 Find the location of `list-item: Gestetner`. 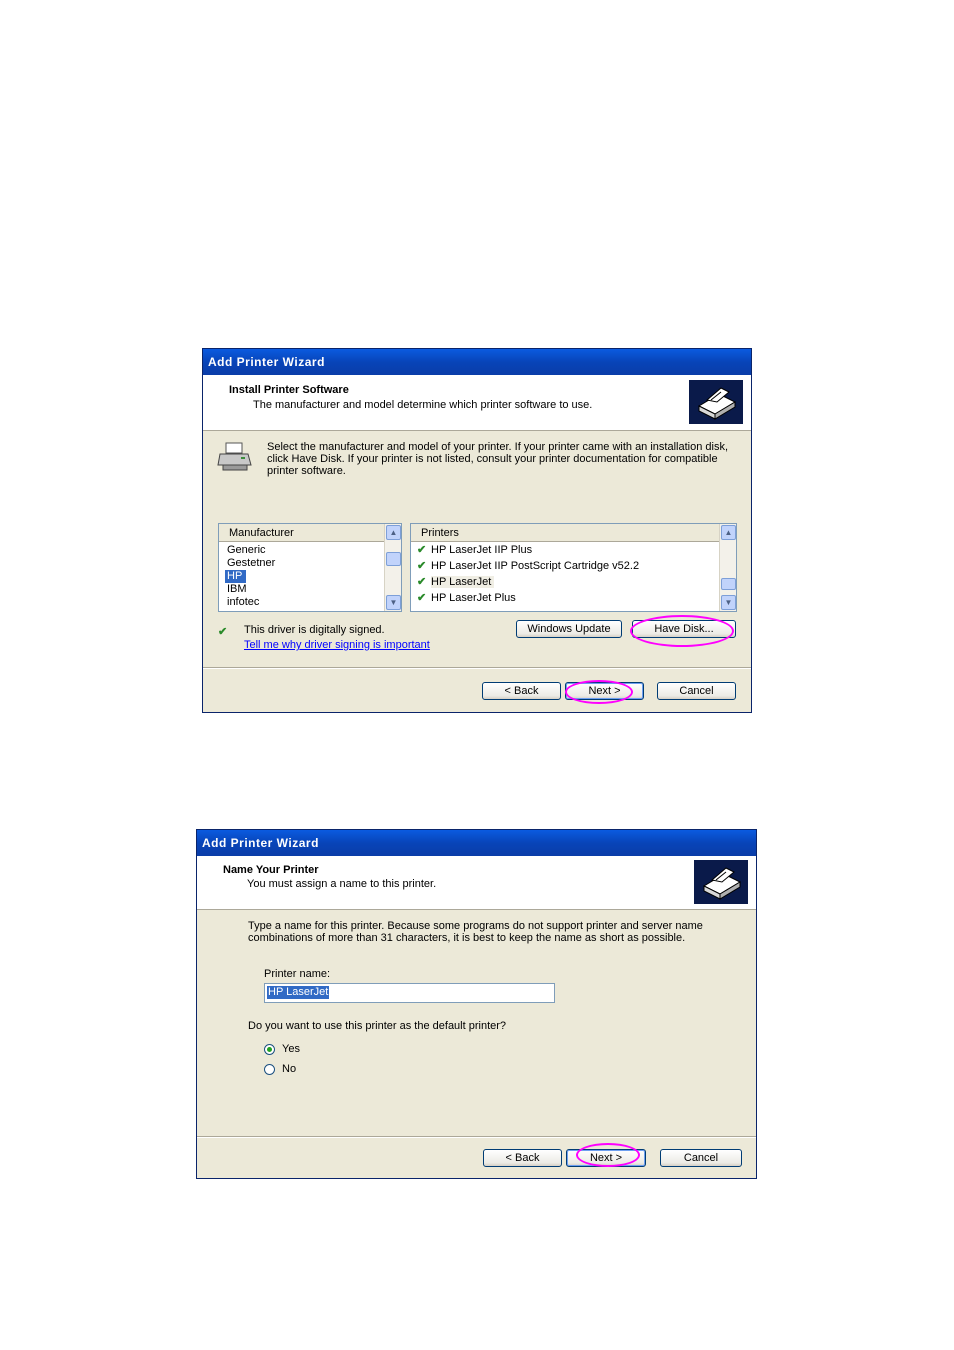

list-item: Gestetner is located at coordinates (251, 563).